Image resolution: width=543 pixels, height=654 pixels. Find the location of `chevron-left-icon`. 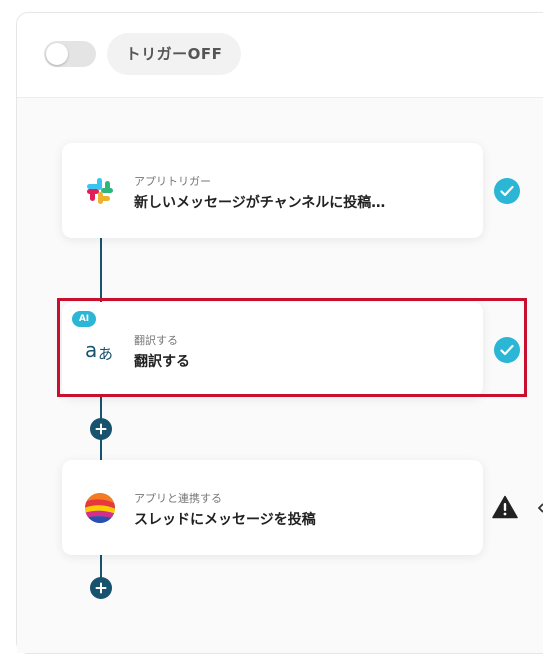

chevron-left-icon is located at coordinates (540, 508).